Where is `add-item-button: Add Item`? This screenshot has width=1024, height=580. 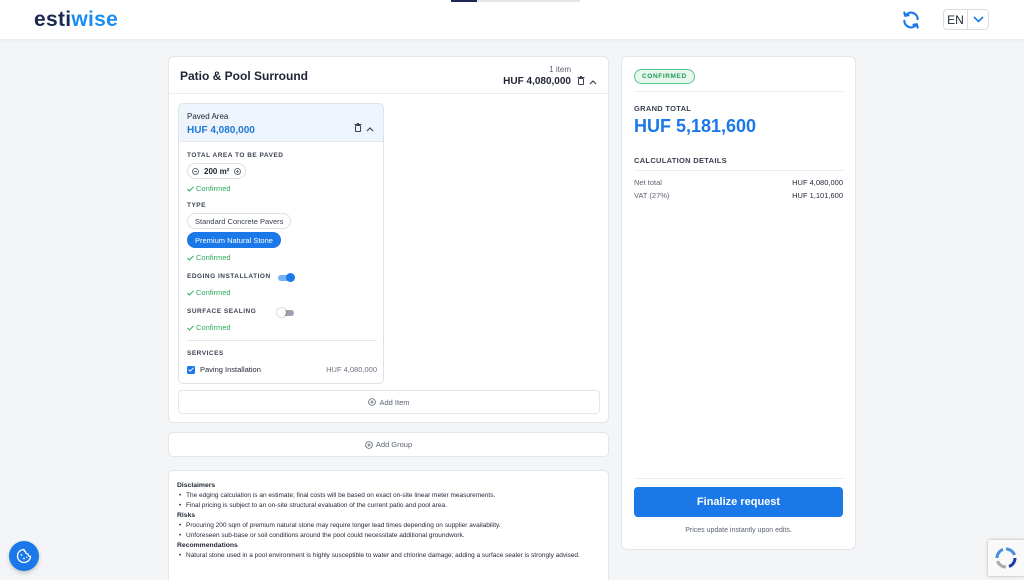
add-item-button: Add Item is located at coordinates (389, 402).